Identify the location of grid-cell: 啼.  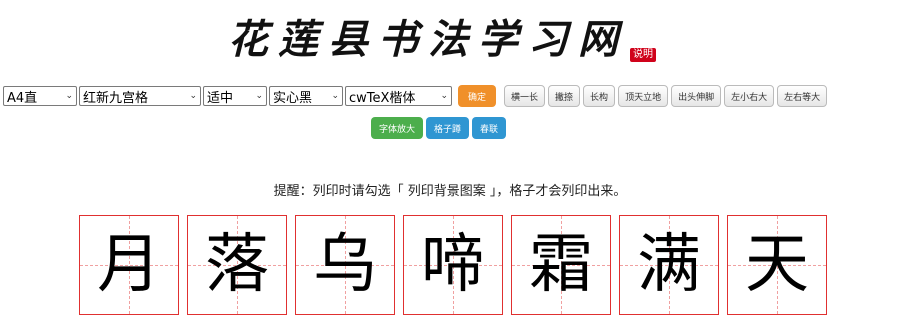
(453, 265).